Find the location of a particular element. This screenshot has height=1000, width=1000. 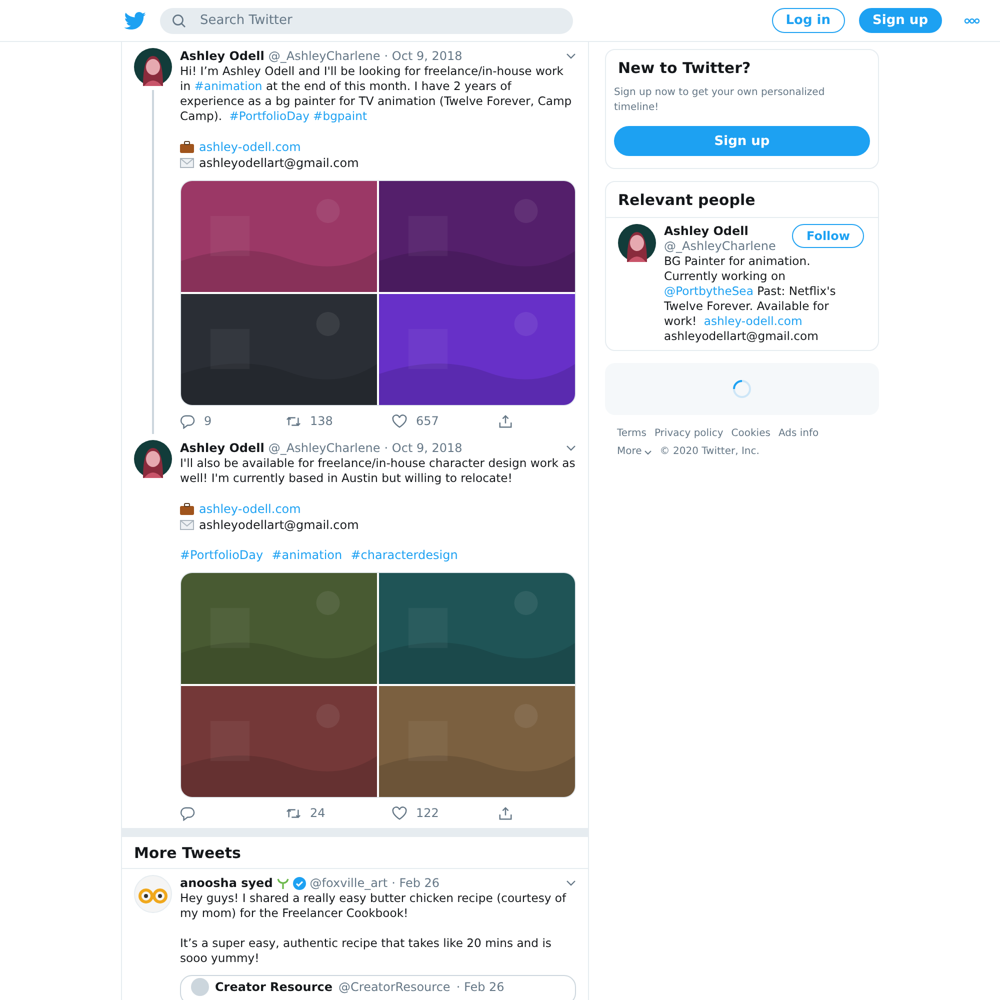

quote-author-name: Creator Resource is located at coordinates (274, 987).